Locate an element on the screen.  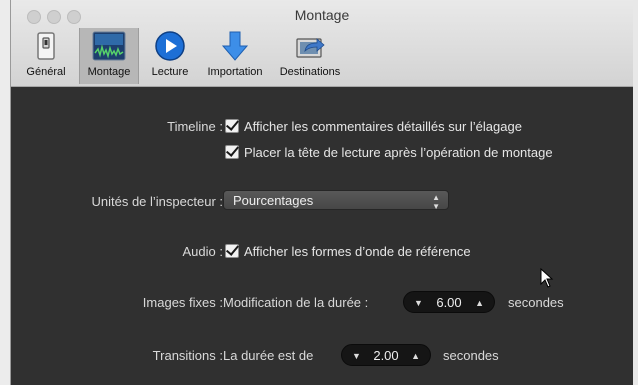
still-images-label: Images fixes : is located at coordinates (182, 302).